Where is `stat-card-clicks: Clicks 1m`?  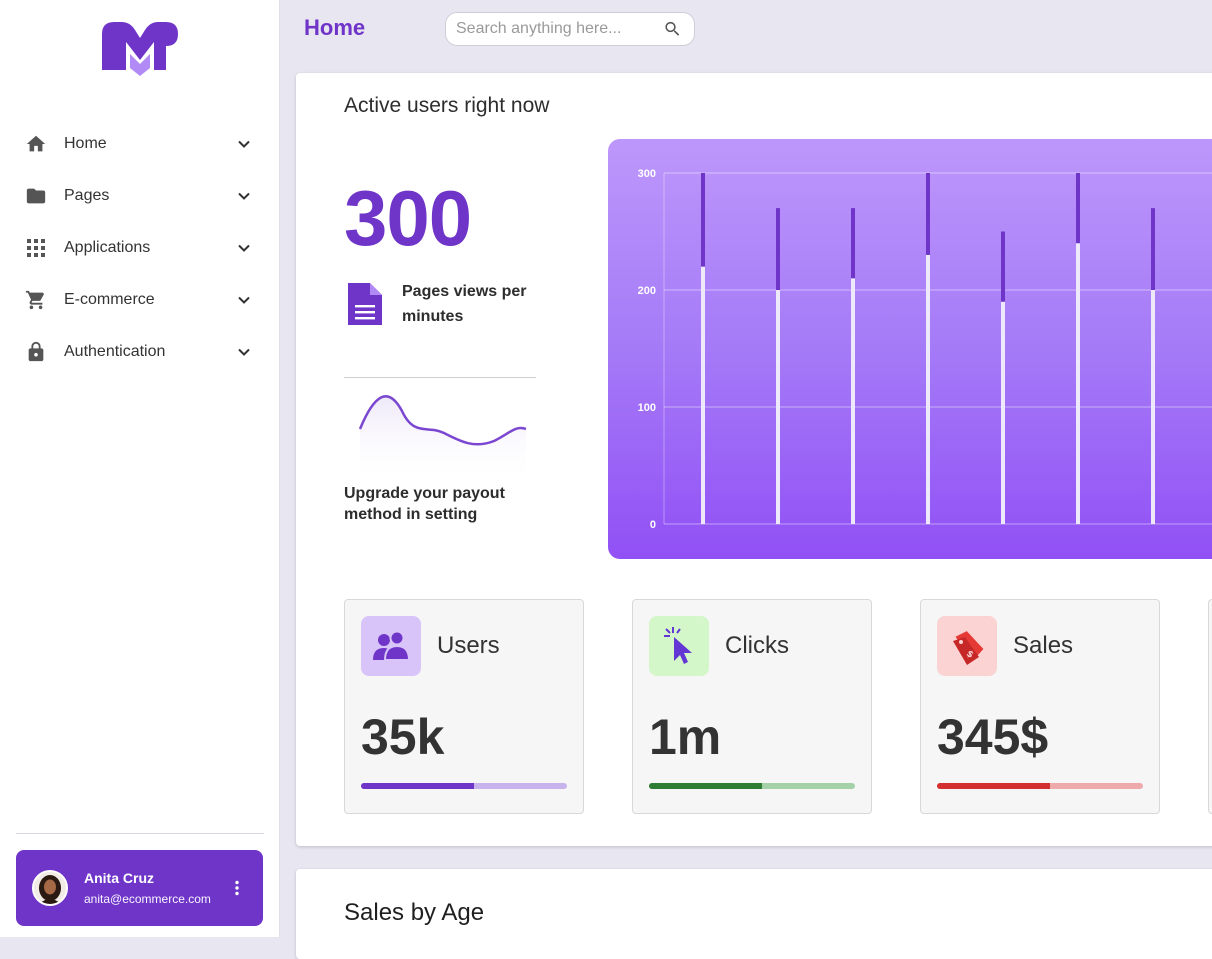 stat-card-clicks: Clicks 1m is located at coordinates (752, 706).